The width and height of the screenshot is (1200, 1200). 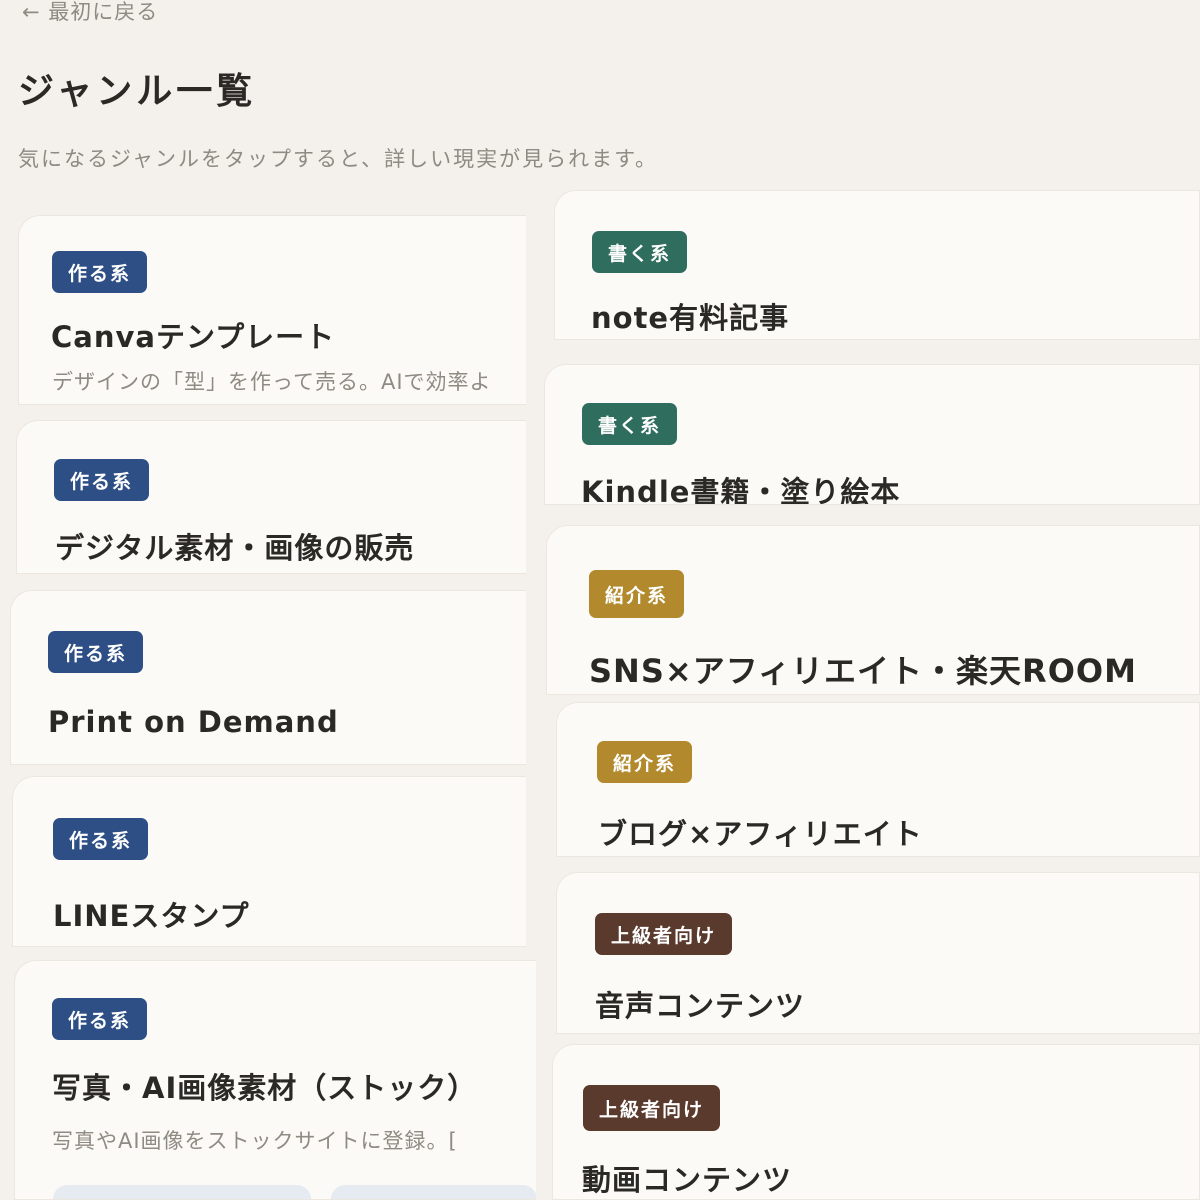 What do you see at coordinates (193, 337) in the screenshot?
I see `genre-title: Canvaテンプレート` at bounding box center [193, 337].